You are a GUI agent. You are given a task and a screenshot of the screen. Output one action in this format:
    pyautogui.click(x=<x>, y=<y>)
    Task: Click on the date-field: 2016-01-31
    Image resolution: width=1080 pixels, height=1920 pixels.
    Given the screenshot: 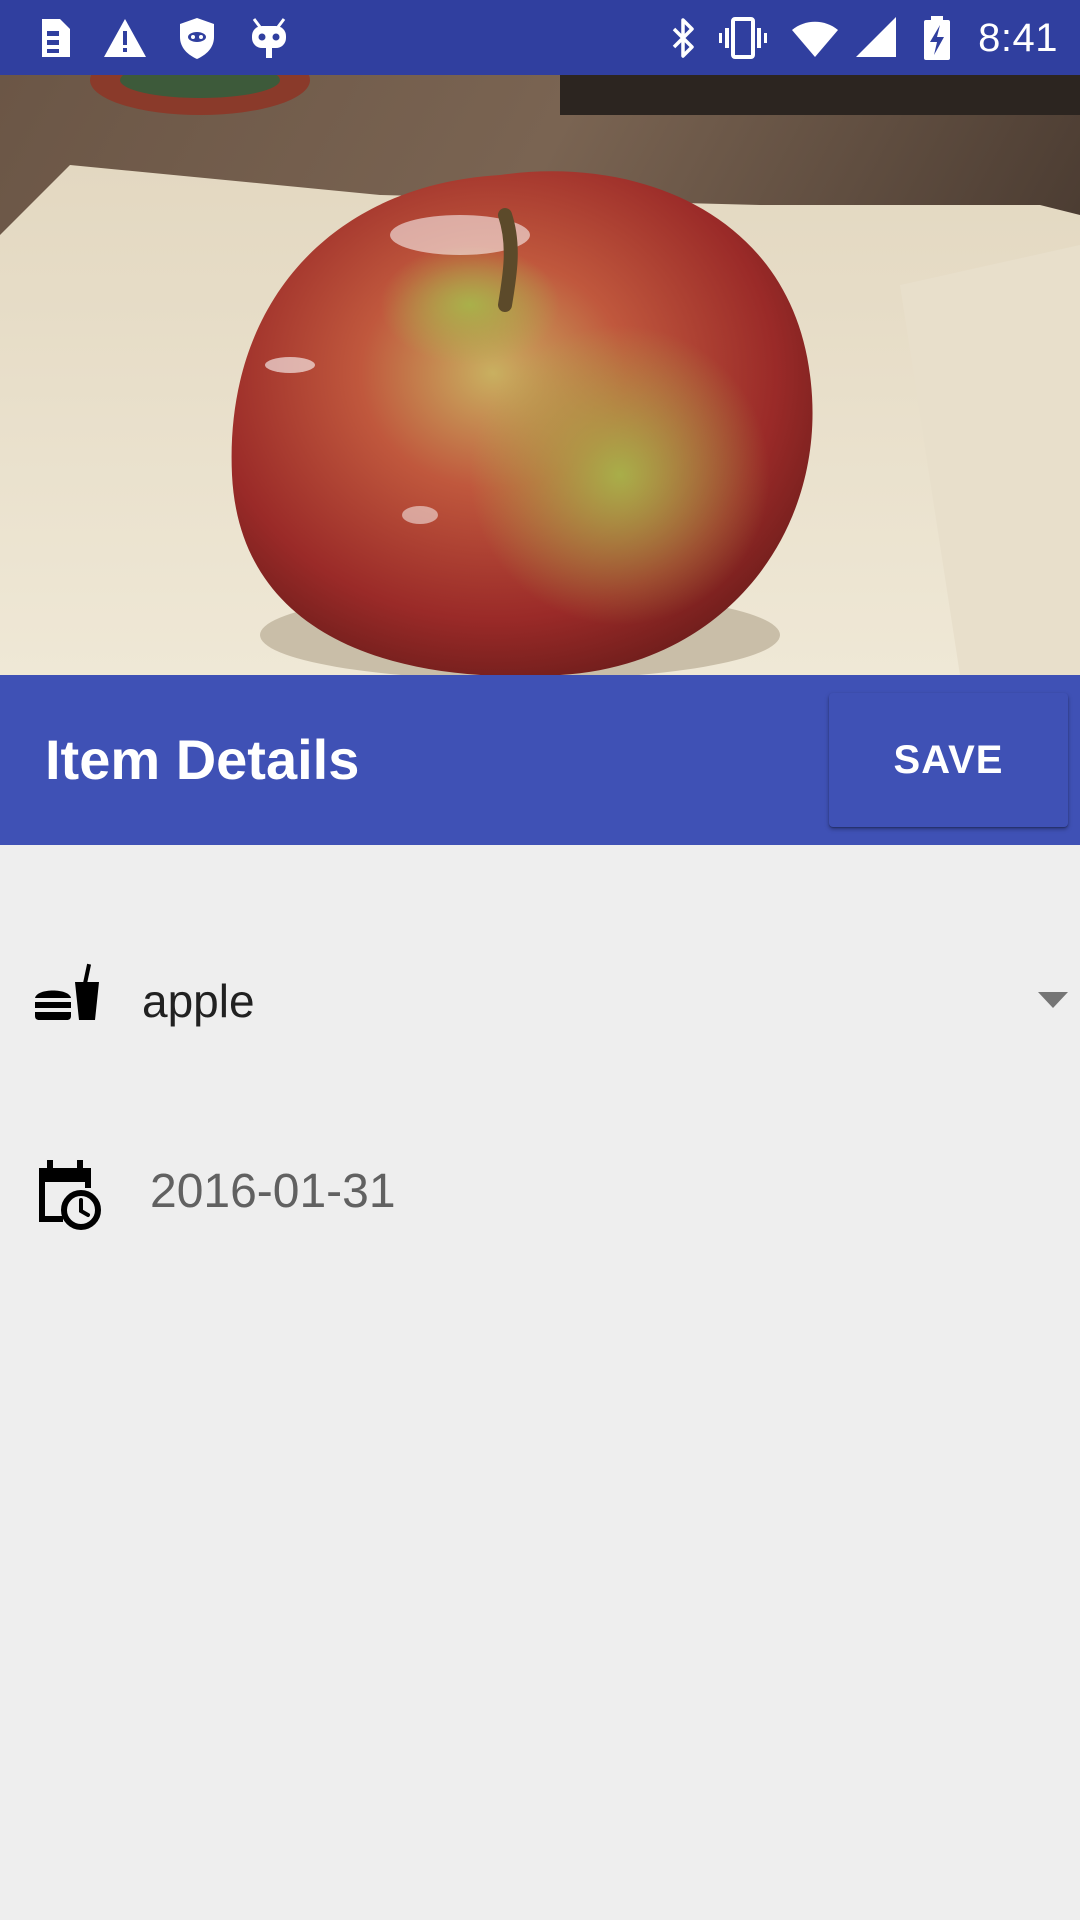 What is the action you would take?
    pyautogui.click(x=610, y=1192)
    